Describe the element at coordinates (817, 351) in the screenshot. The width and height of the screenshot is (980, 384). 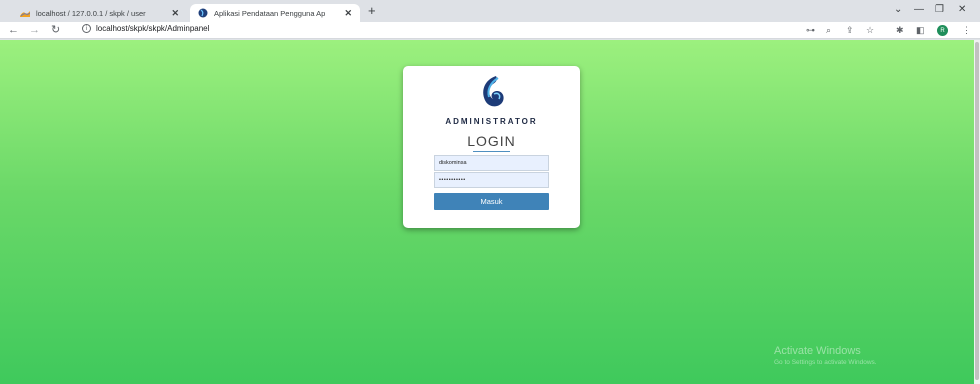
I see `watermark-title: Activate Windows` at that location.